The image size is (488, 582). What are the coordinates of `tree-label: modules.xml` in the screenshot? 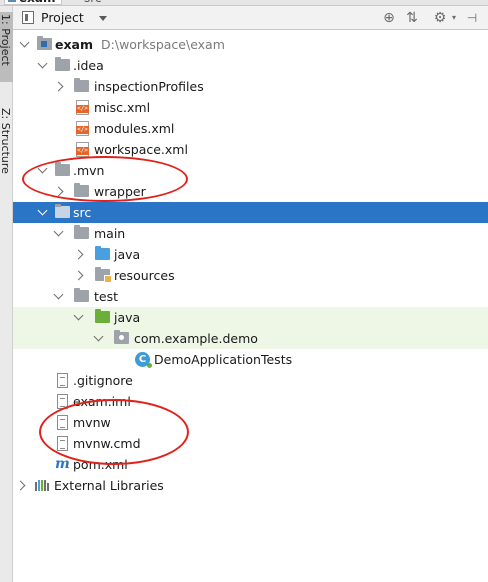 It's located at (134, 128).